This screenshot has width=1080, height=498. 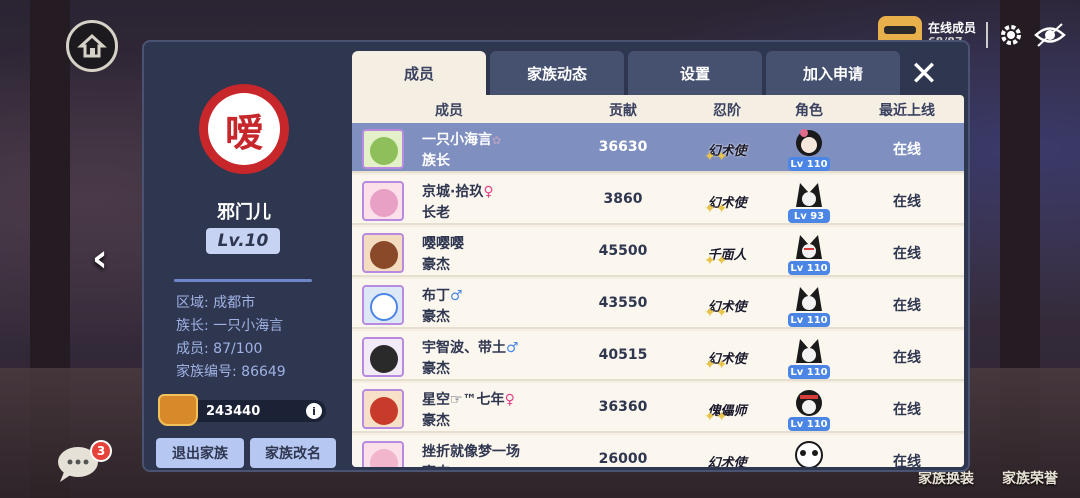 What do you see at coordinates (216, 303) in the screenshot?
I see `family-region: 区域: 成都市` at bounding box center [216, 303].